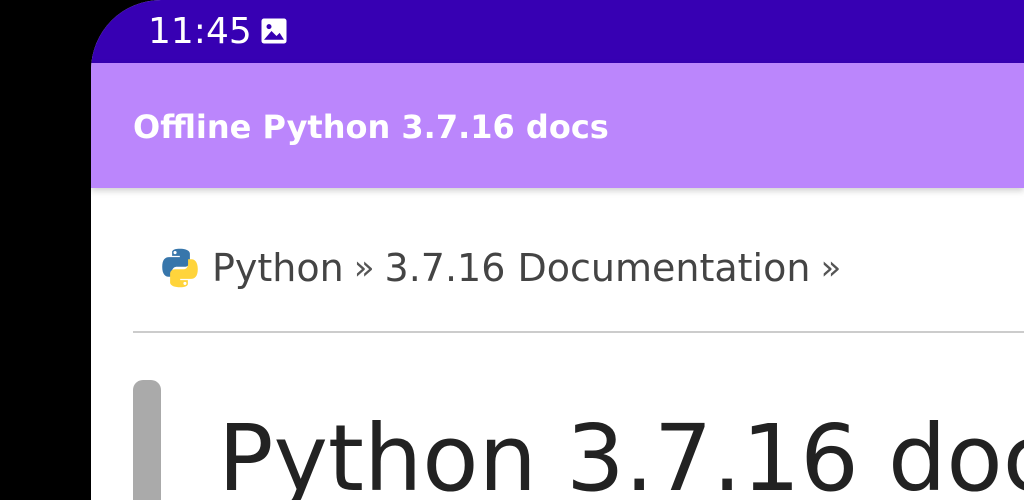 The width and height of the screenshot is (1024, 500). Describe the element at coordinates (557, 31) in the screenshot. I see `status-bar: 11:45` at that location.